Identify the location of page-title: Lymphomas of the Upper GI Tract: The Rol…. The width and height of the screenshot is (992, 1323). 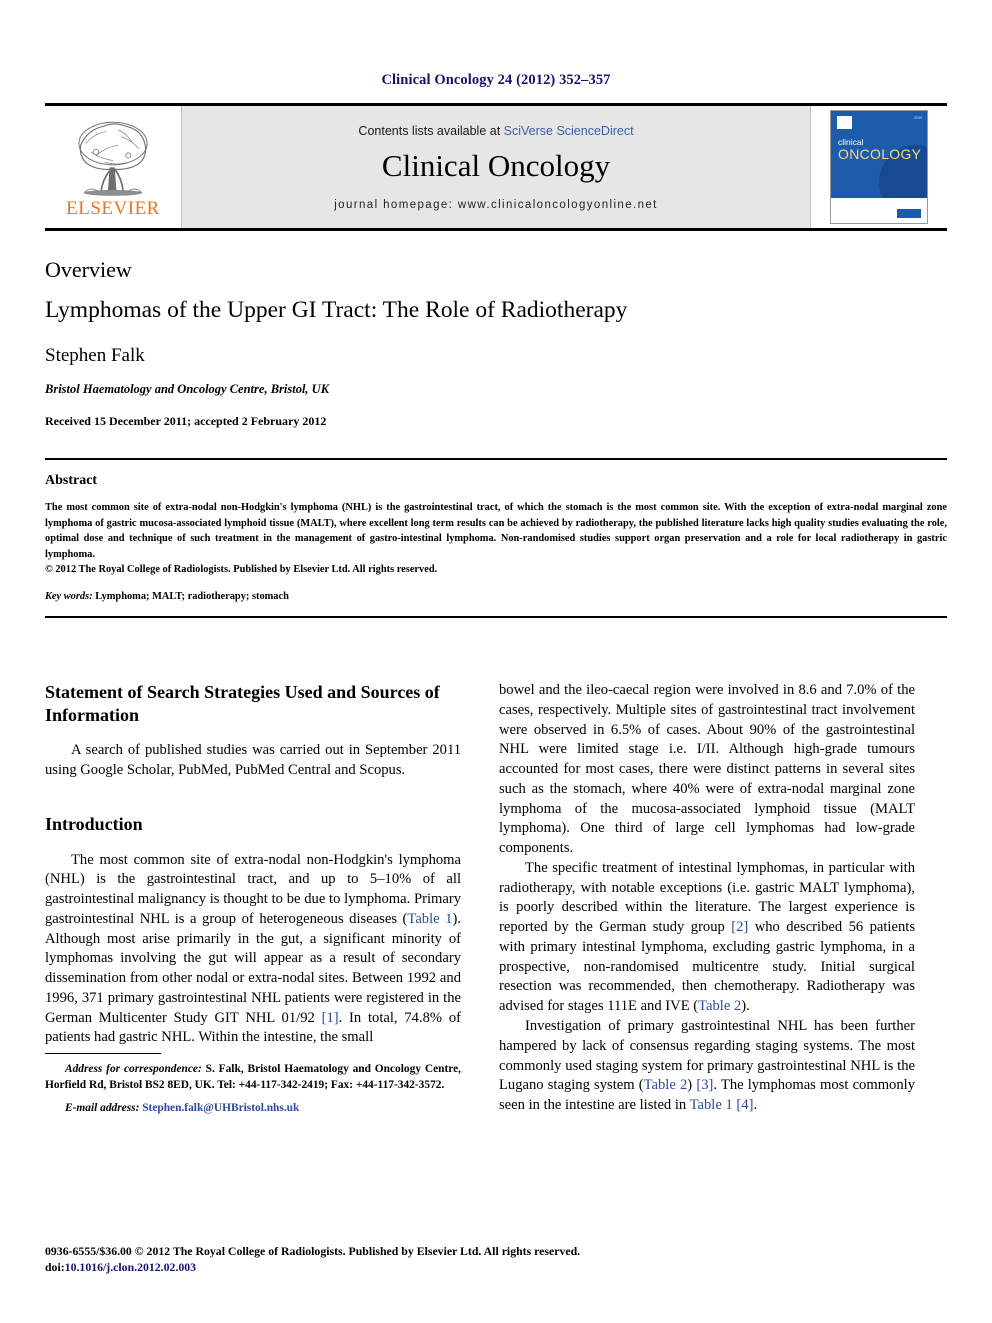
(336, 310).